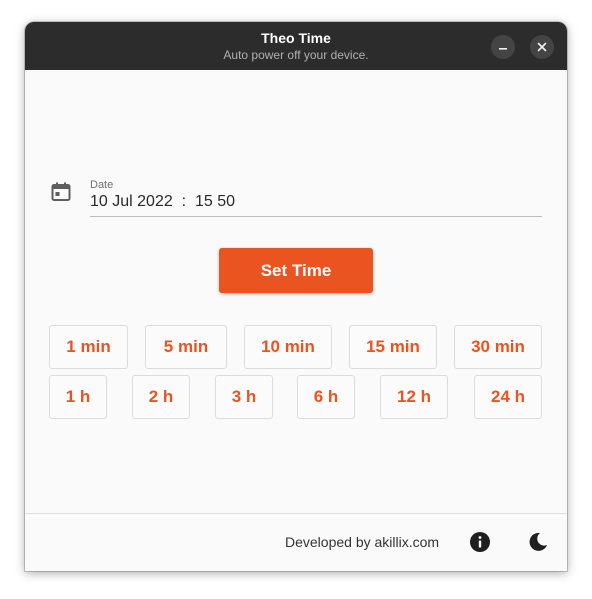 Image resolution: width=592 pixels, height=599 pixels. I want to click on window-subtitle: Auto power off your device., so click(296, 55).